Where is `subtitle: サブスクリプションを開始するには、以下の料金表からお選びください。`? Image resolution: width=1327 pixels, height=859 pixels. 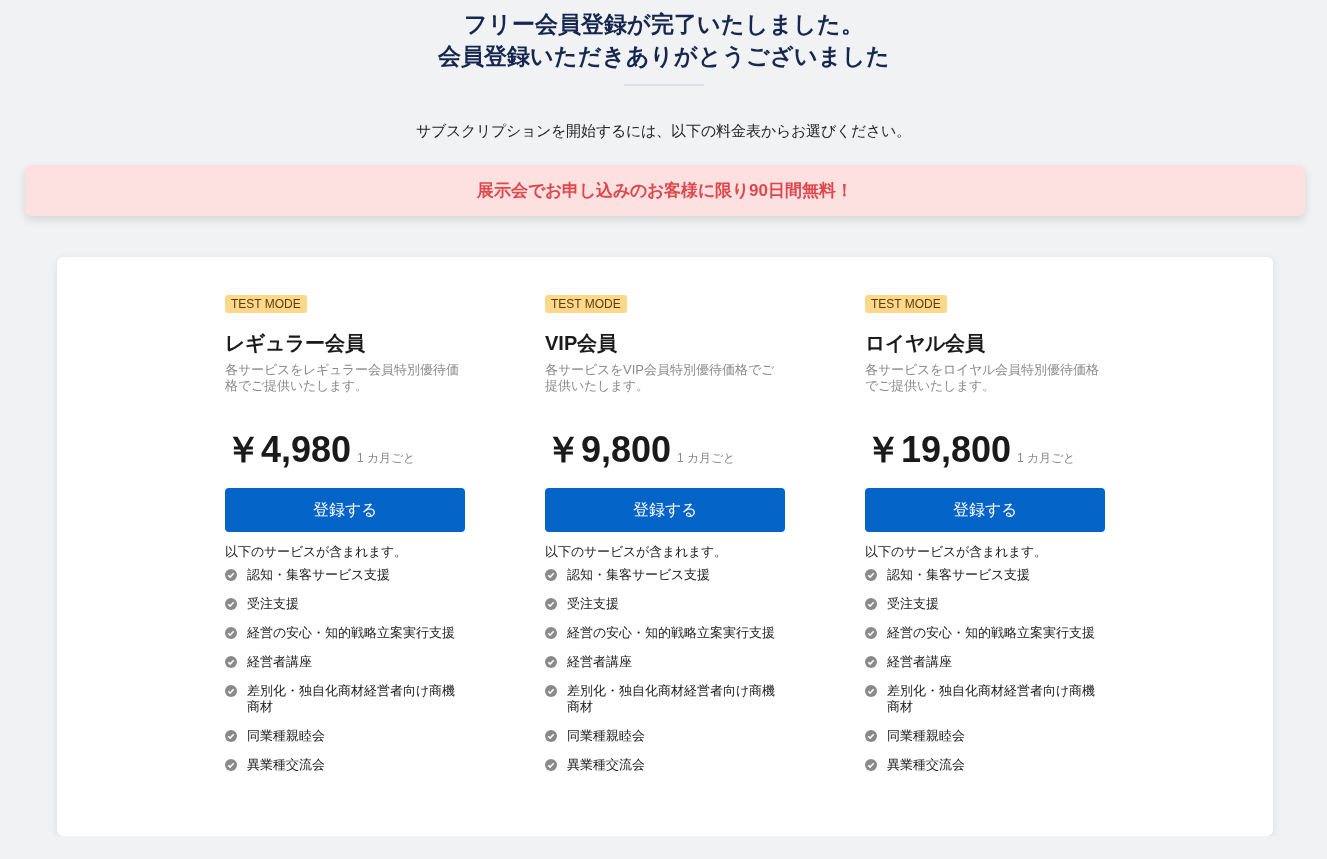
subtitle: サブスクリプションを開始するには、以下の料金表からお選びください。 is located at coordinates (663, 131).